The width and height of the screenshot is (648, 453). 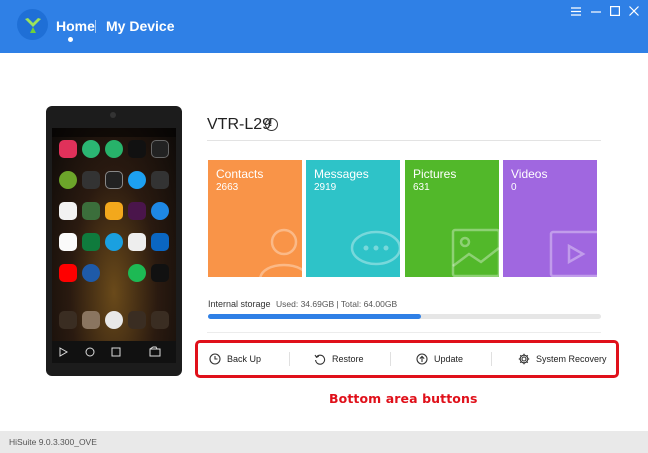 I want to click on phone-screen, so click(x=114, y=245).